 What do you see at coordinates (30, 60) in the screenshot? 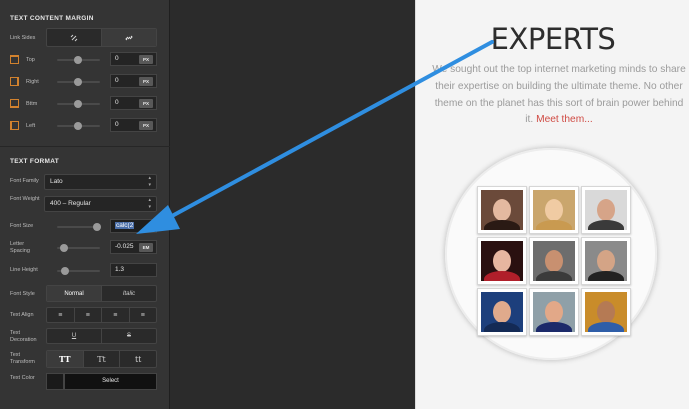
I see `margin-top-label: Top` at bounding box center [30, 60].